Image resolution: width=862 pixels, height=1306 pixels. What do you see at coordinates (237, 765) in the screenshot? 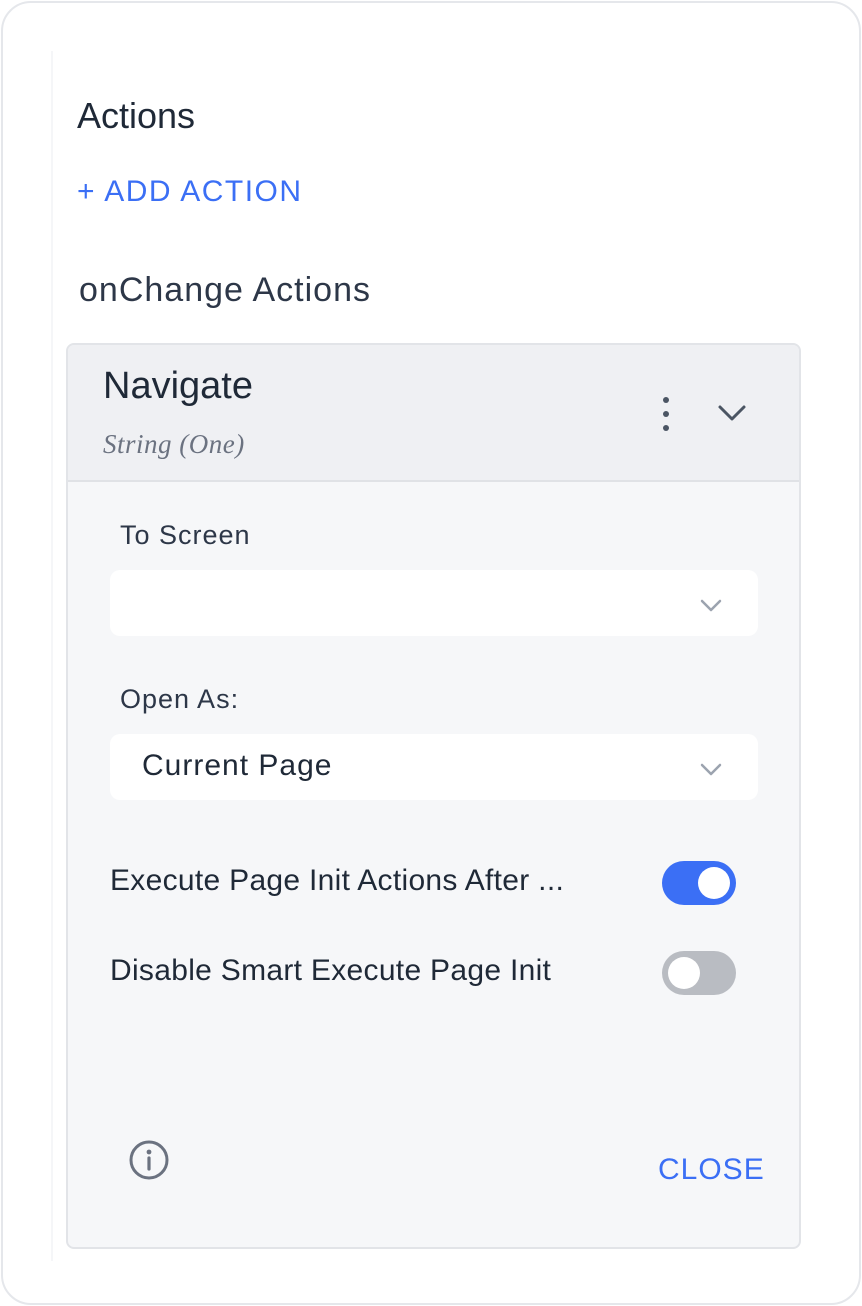
I see `open-as-value: Current Page` at bounding box center [237, 765].